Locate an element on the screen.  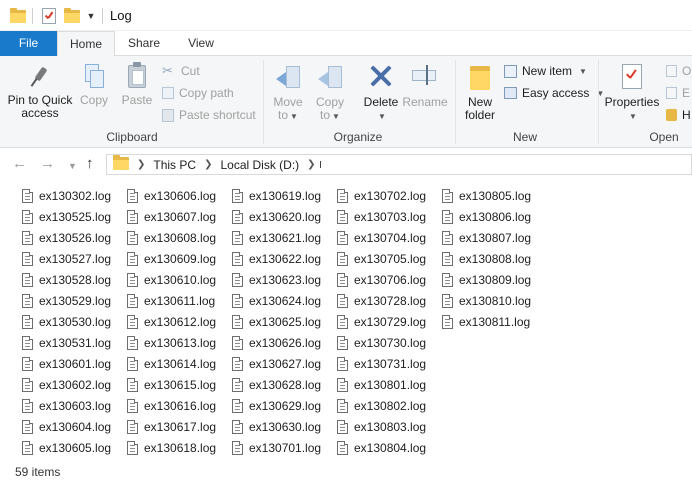
properties-quick-icon is located at coordinates (49, 16).